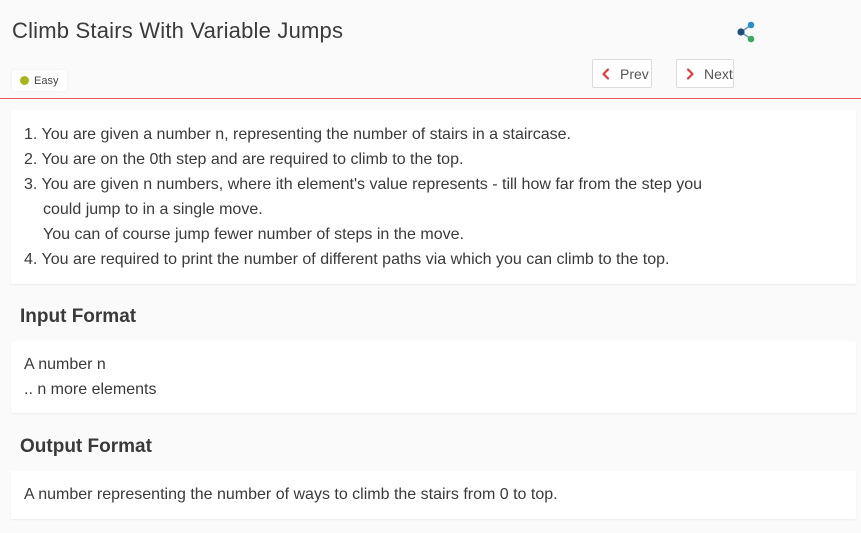  Describe the element at coordinates (78, 316) in the screenshot. I see `input-format-heading: Input Format` at that location.